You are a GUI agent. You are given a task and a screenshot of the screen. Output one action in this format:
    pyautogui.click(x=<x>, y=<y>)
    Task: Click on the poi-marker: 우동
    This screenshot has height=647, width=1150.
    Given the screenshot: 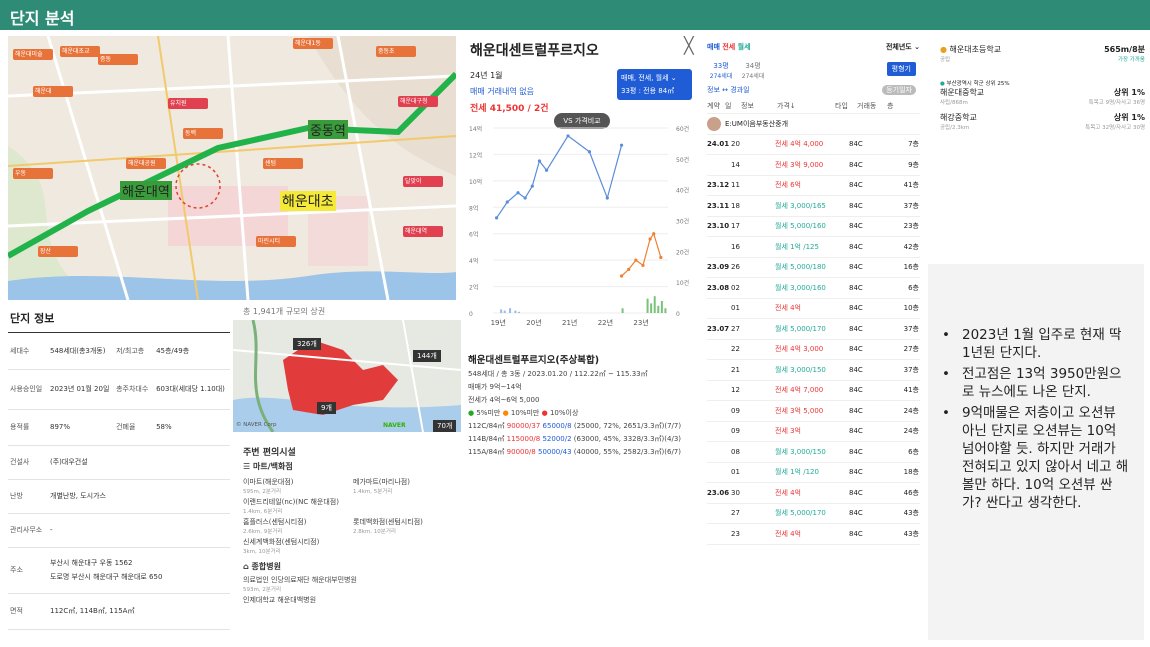 What is the action you would take?
    pyautogui.click(x=33, y=173)
    